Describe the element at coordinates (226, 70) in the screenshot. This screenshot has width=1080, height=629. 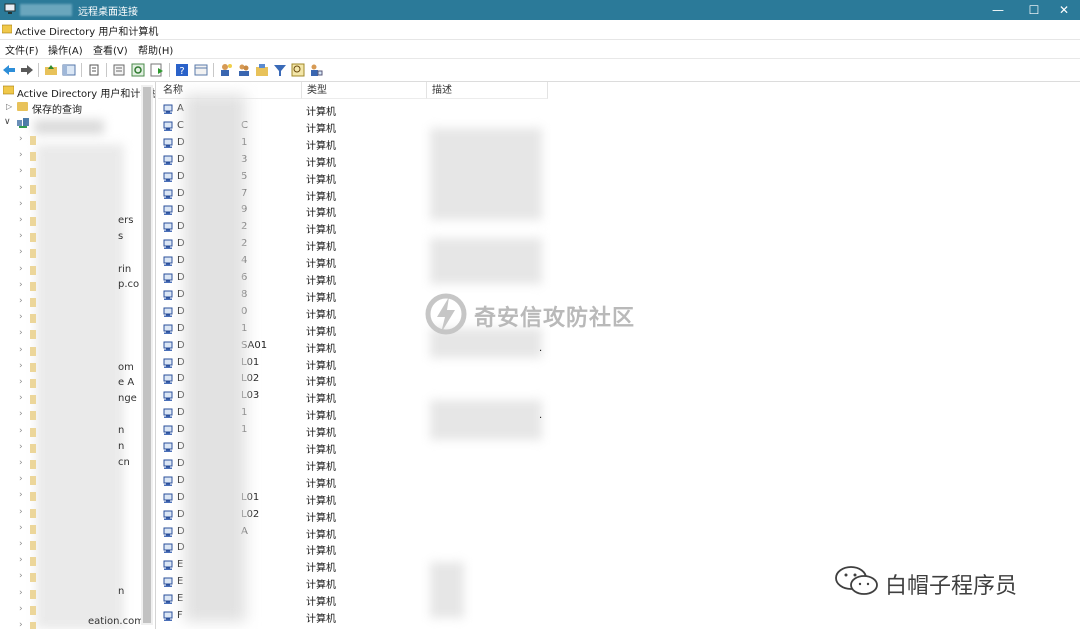
I see `new-user-icon` at that location.